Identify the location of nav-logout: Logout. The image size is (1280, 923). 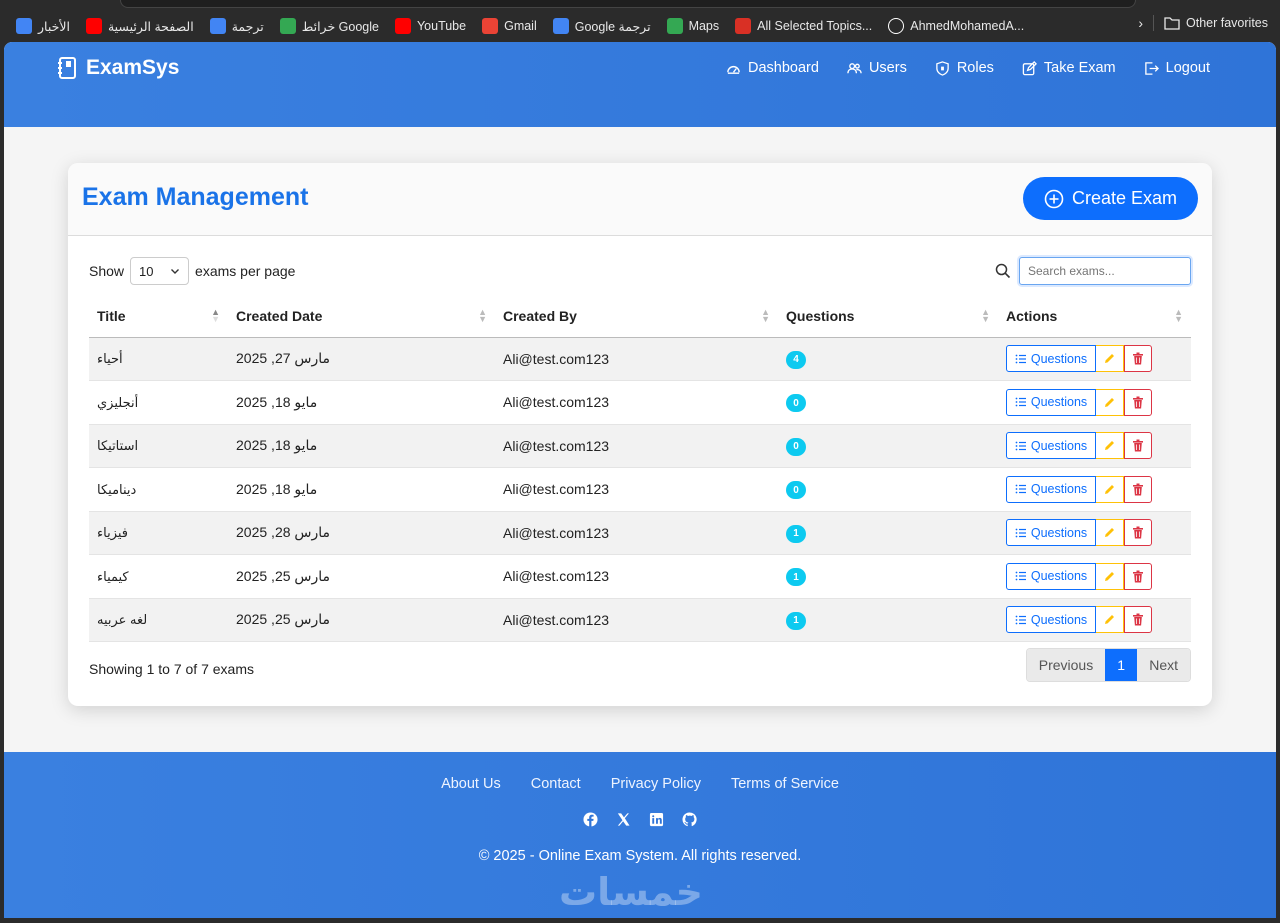
(1177, 68).